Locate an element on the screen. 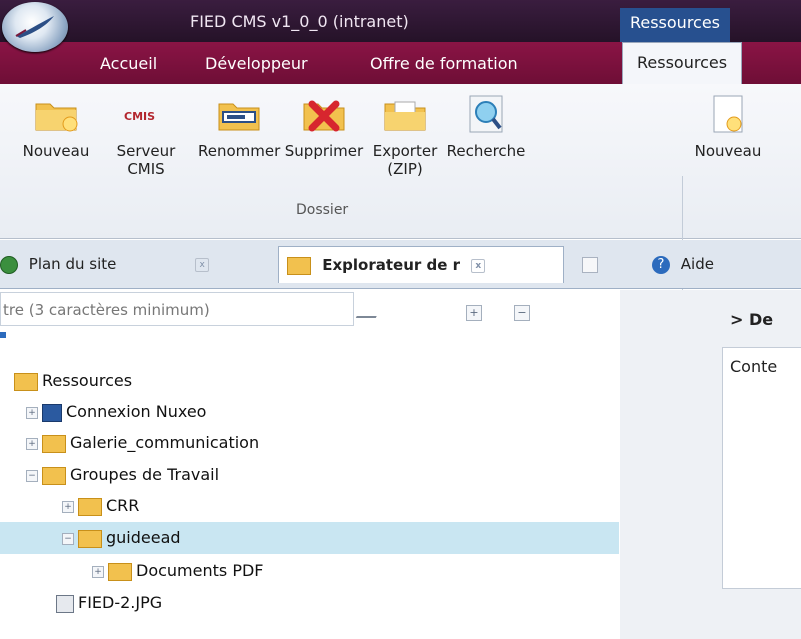  clear-filter-icon is located at coordinates (370, 309).